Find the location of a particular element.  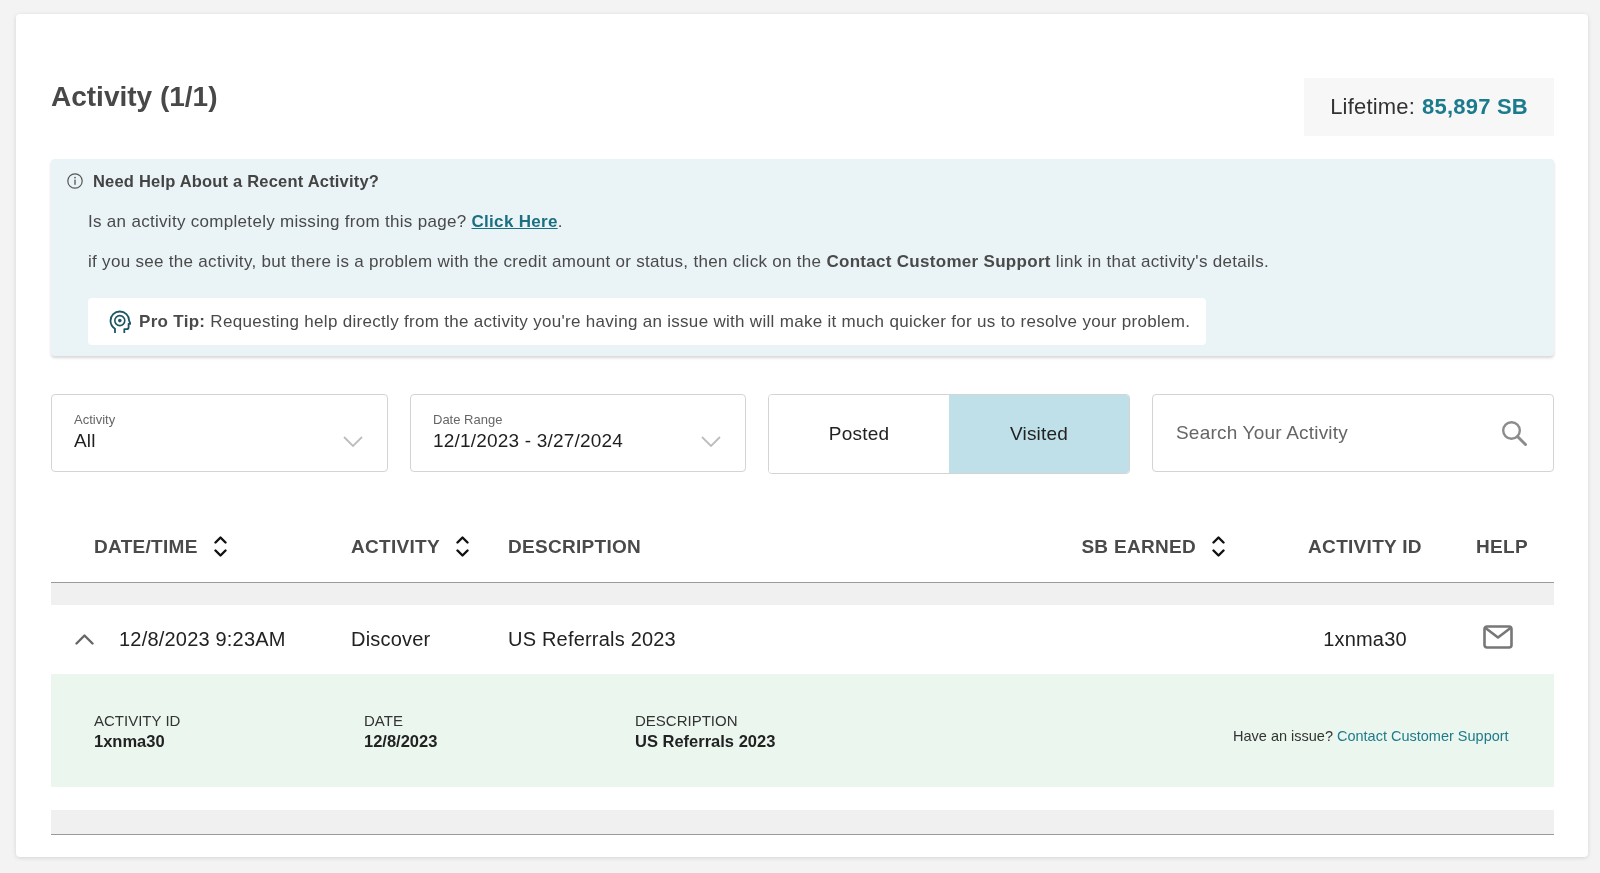

detail-value: 1xnma30 is located at coordinates (129, 741).